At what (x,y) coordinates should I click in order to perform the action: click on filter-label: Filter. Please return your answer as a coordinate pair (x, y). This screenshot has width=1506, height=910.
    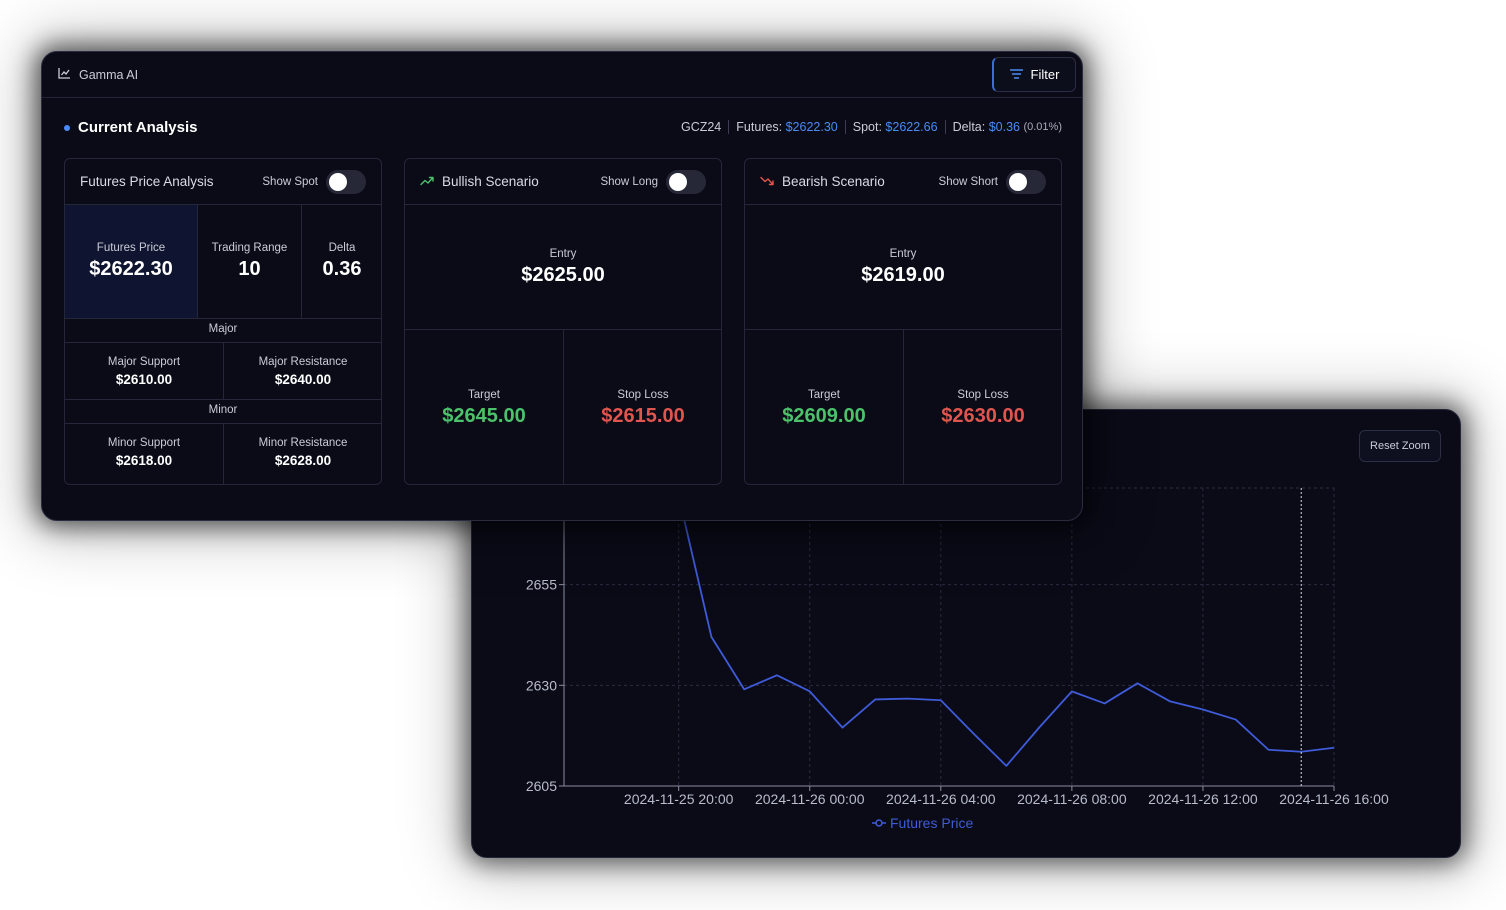
    Looking at the image, I should click on (1045, 74).